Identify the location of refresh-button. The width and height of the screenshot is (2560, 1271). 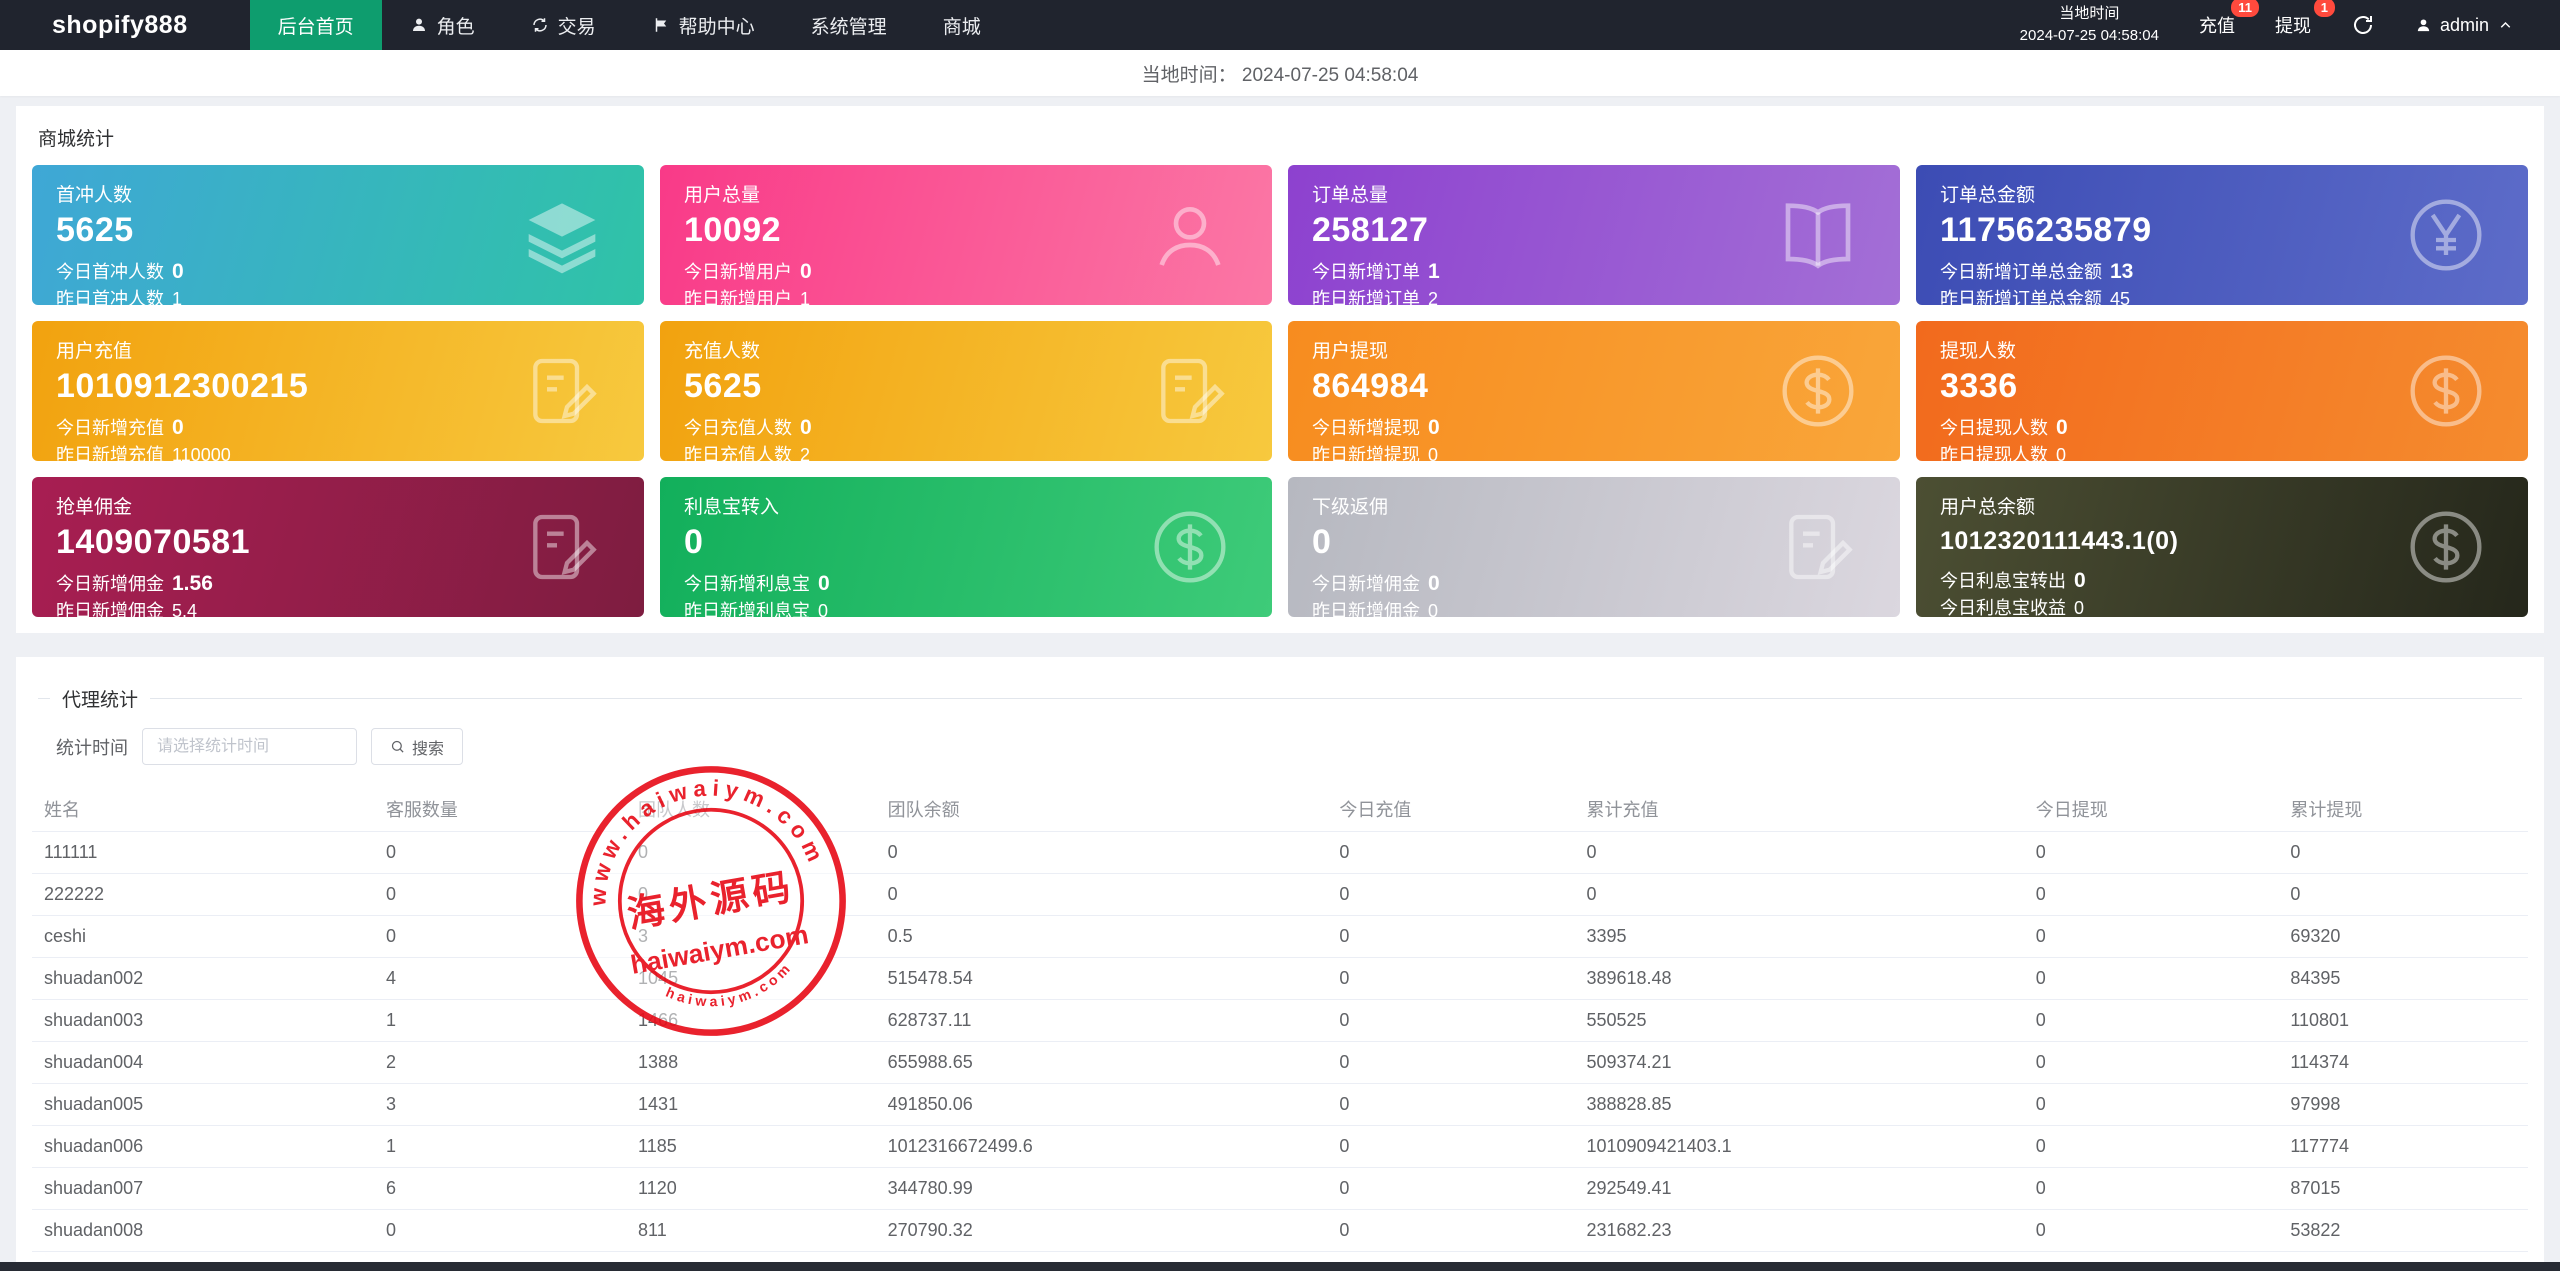
(2363, 25).